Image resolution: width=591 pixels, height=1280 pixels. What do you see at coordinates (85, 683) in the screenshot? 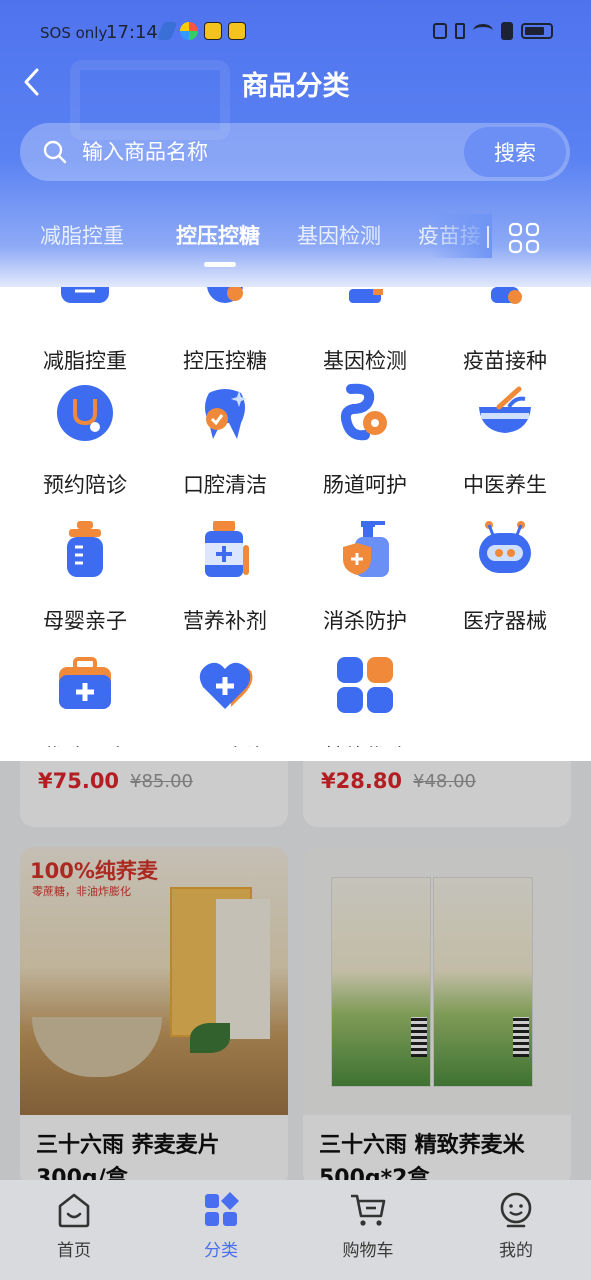
I see `medical-kit-icon` at bounding box center [85, 683].